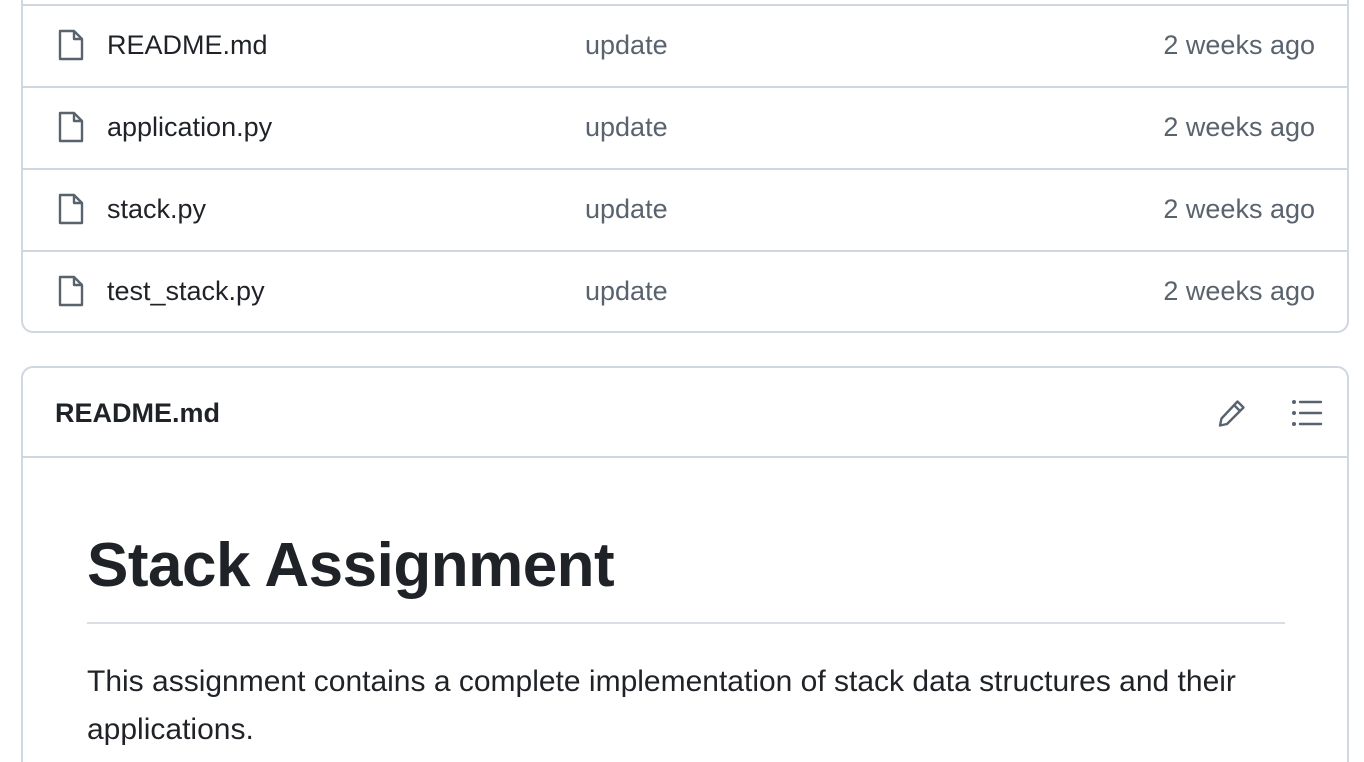 This screenshot has height=762, width=1364. I want to click on file-name-link: stack.py, so click(156, 209).